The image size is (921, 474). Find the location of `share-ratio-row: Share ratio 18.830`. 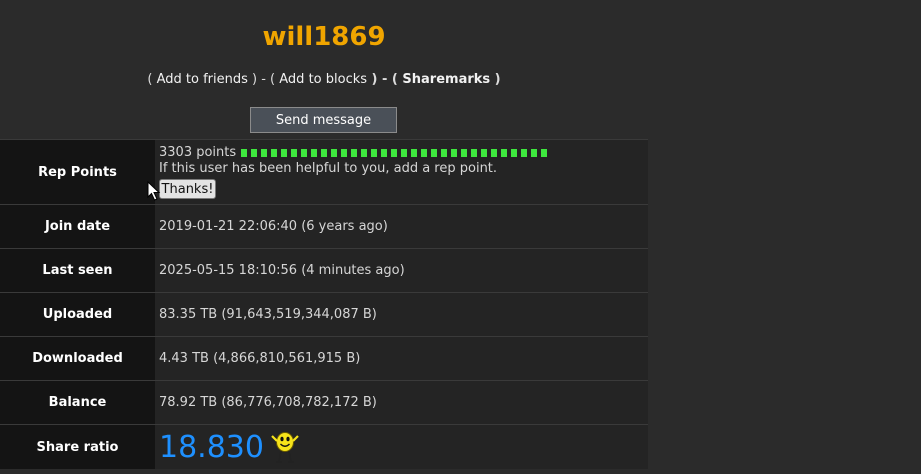

share-ratio-row: Share ratio 18.830 is located at coordinates (324, 446).